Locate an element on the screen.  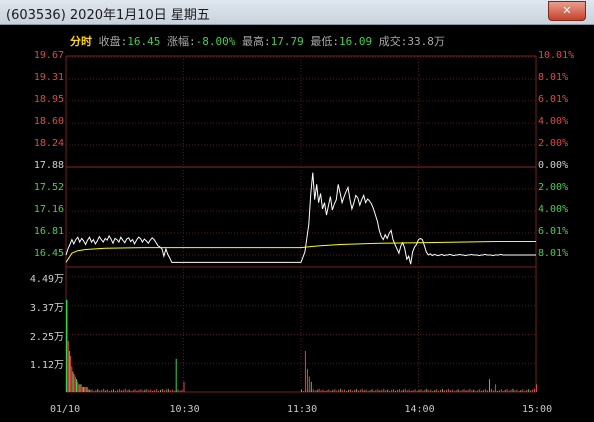
price-tick-label: 19.67 is located at coordinates (48, 55).